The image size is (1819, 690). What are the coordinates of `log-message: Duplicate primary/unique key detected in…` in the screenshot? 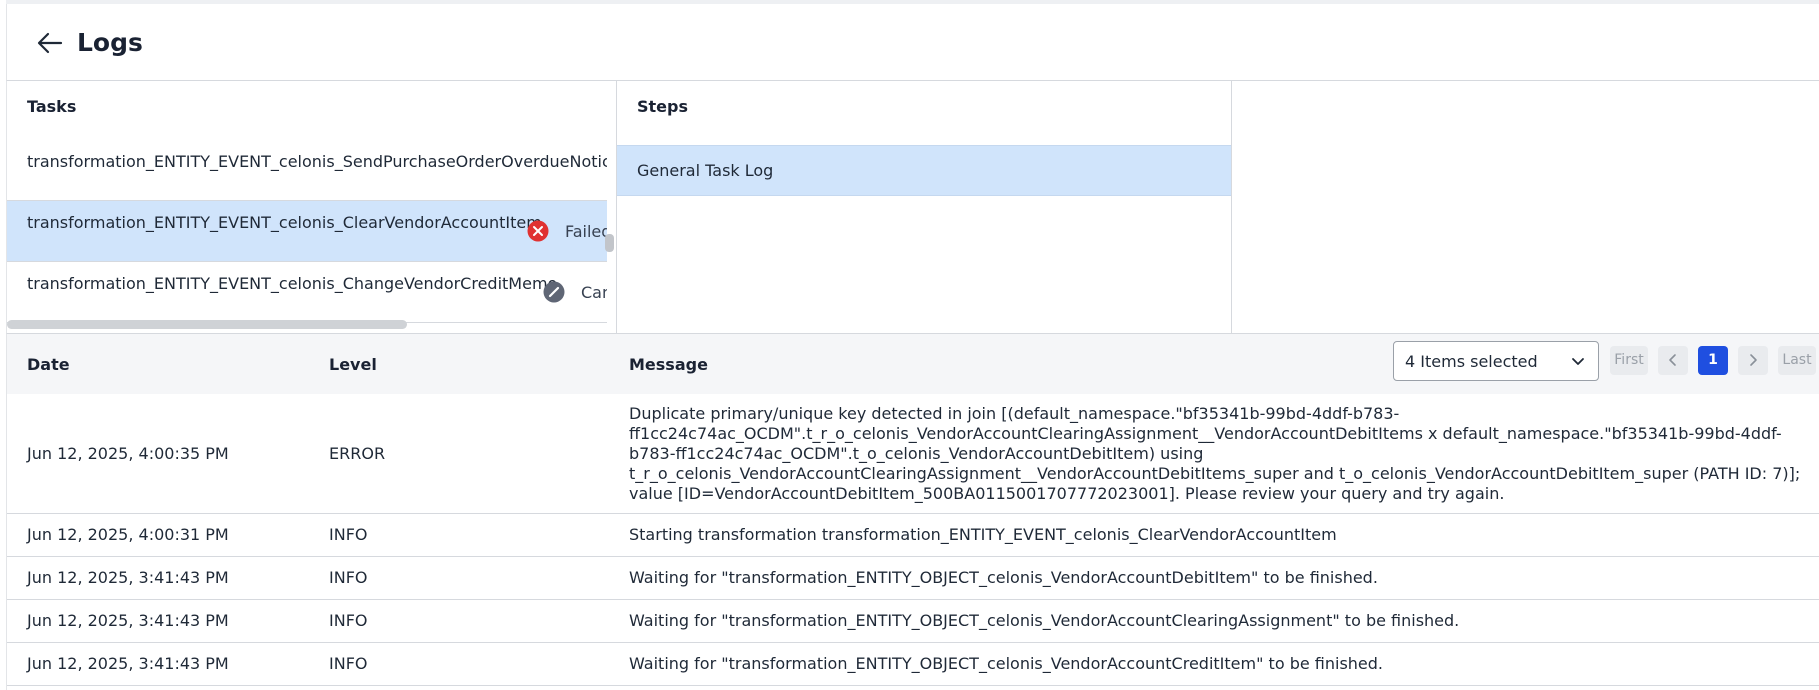 It's located at (1215, 453).